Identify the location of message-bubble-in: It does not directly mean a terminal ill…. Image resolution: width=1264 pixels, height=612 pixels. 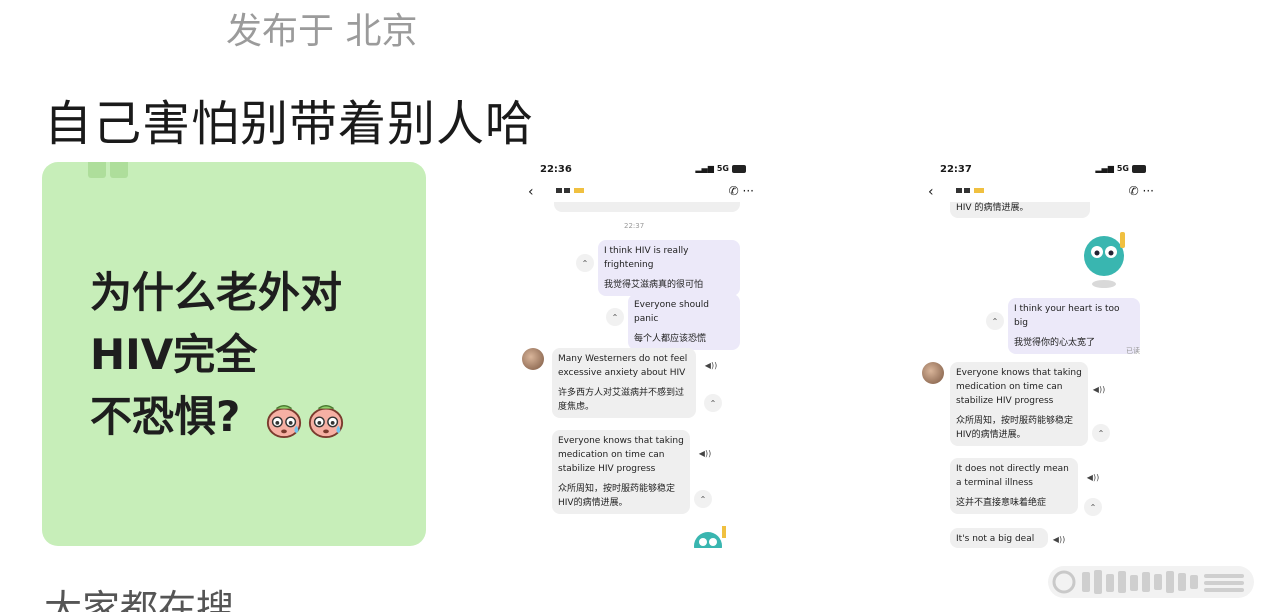
(1014, 486).